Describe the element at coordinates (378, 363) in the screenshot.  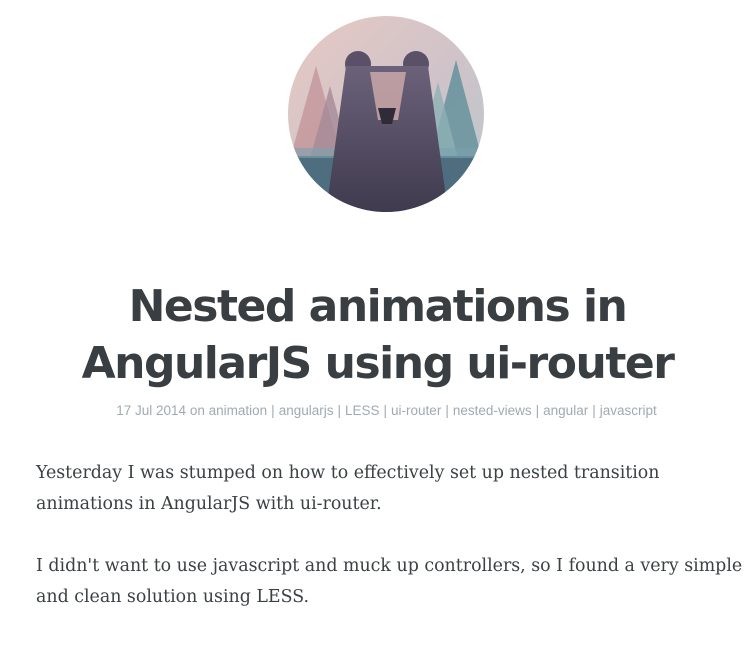
I see `post-title-line-2: AngularJS using ui-router` at that location.